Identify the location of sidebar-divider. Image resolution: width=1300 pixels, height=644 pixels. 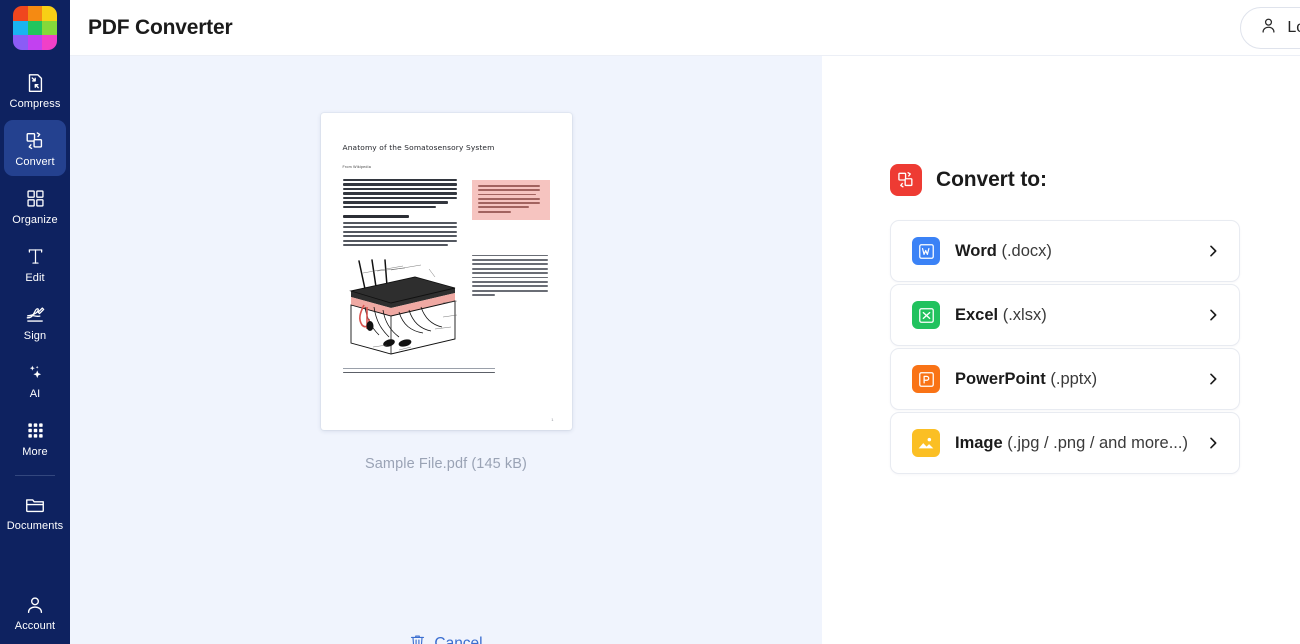
(35, 475).